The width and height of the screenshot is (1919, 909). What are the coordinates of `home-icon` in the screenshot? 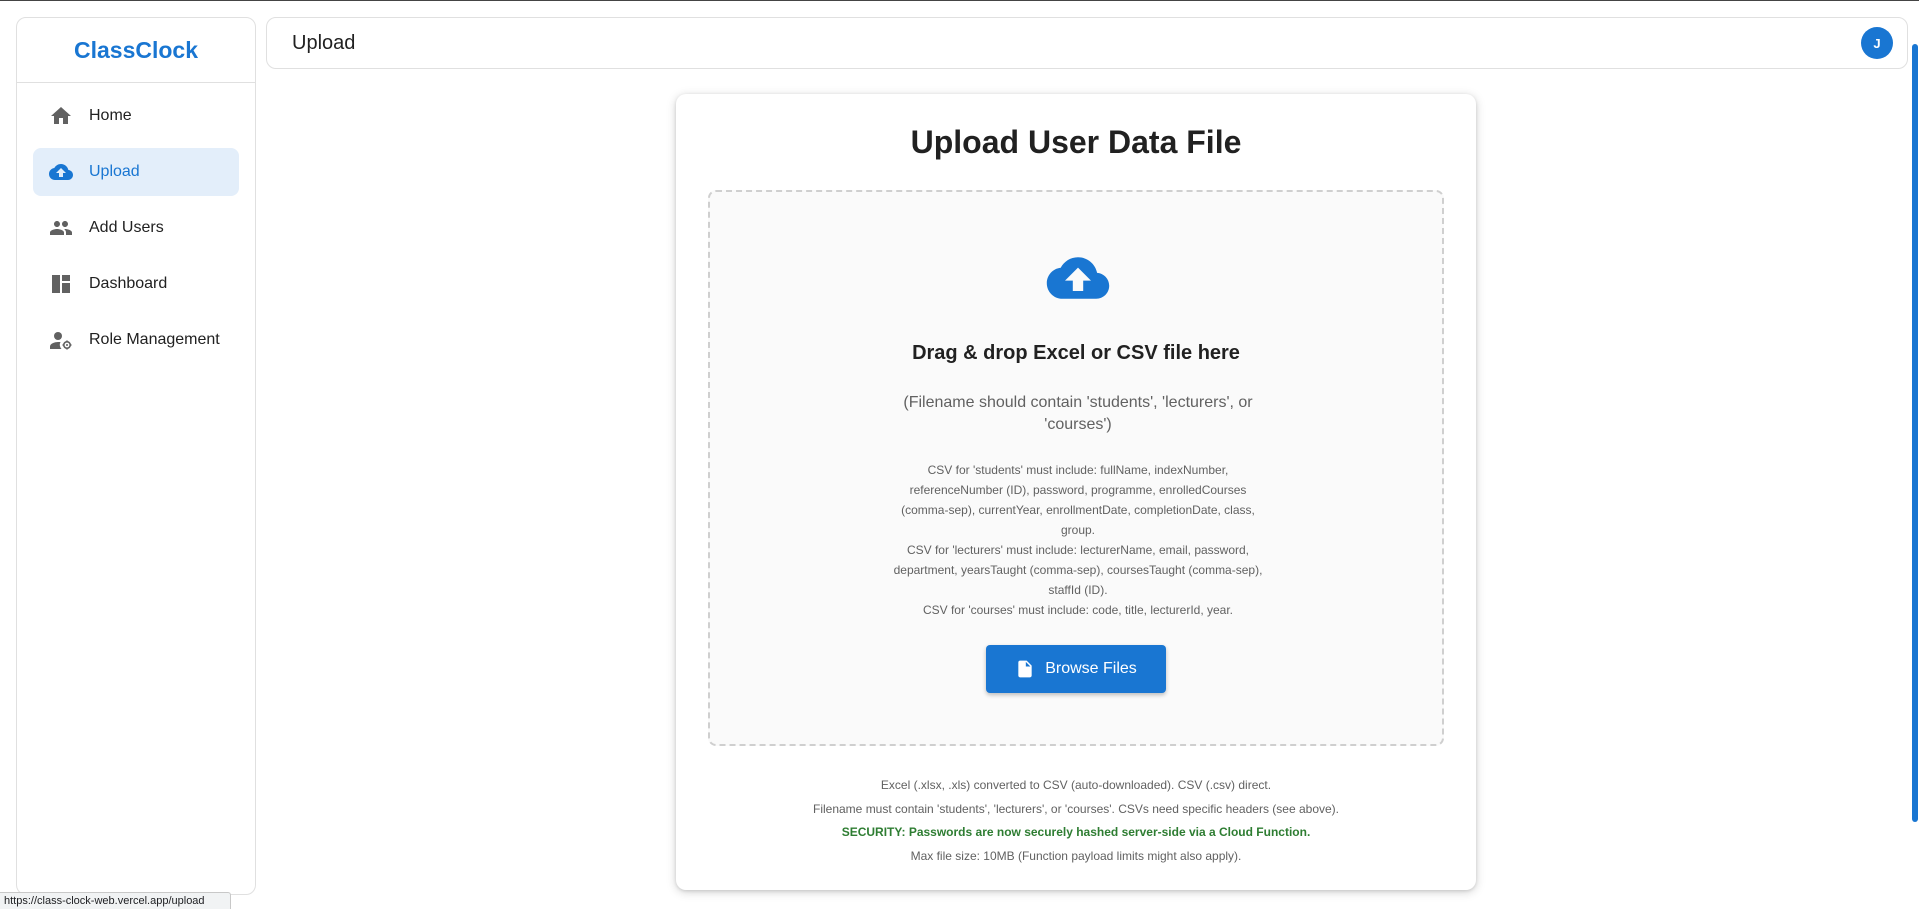 It's located at (61, 116).